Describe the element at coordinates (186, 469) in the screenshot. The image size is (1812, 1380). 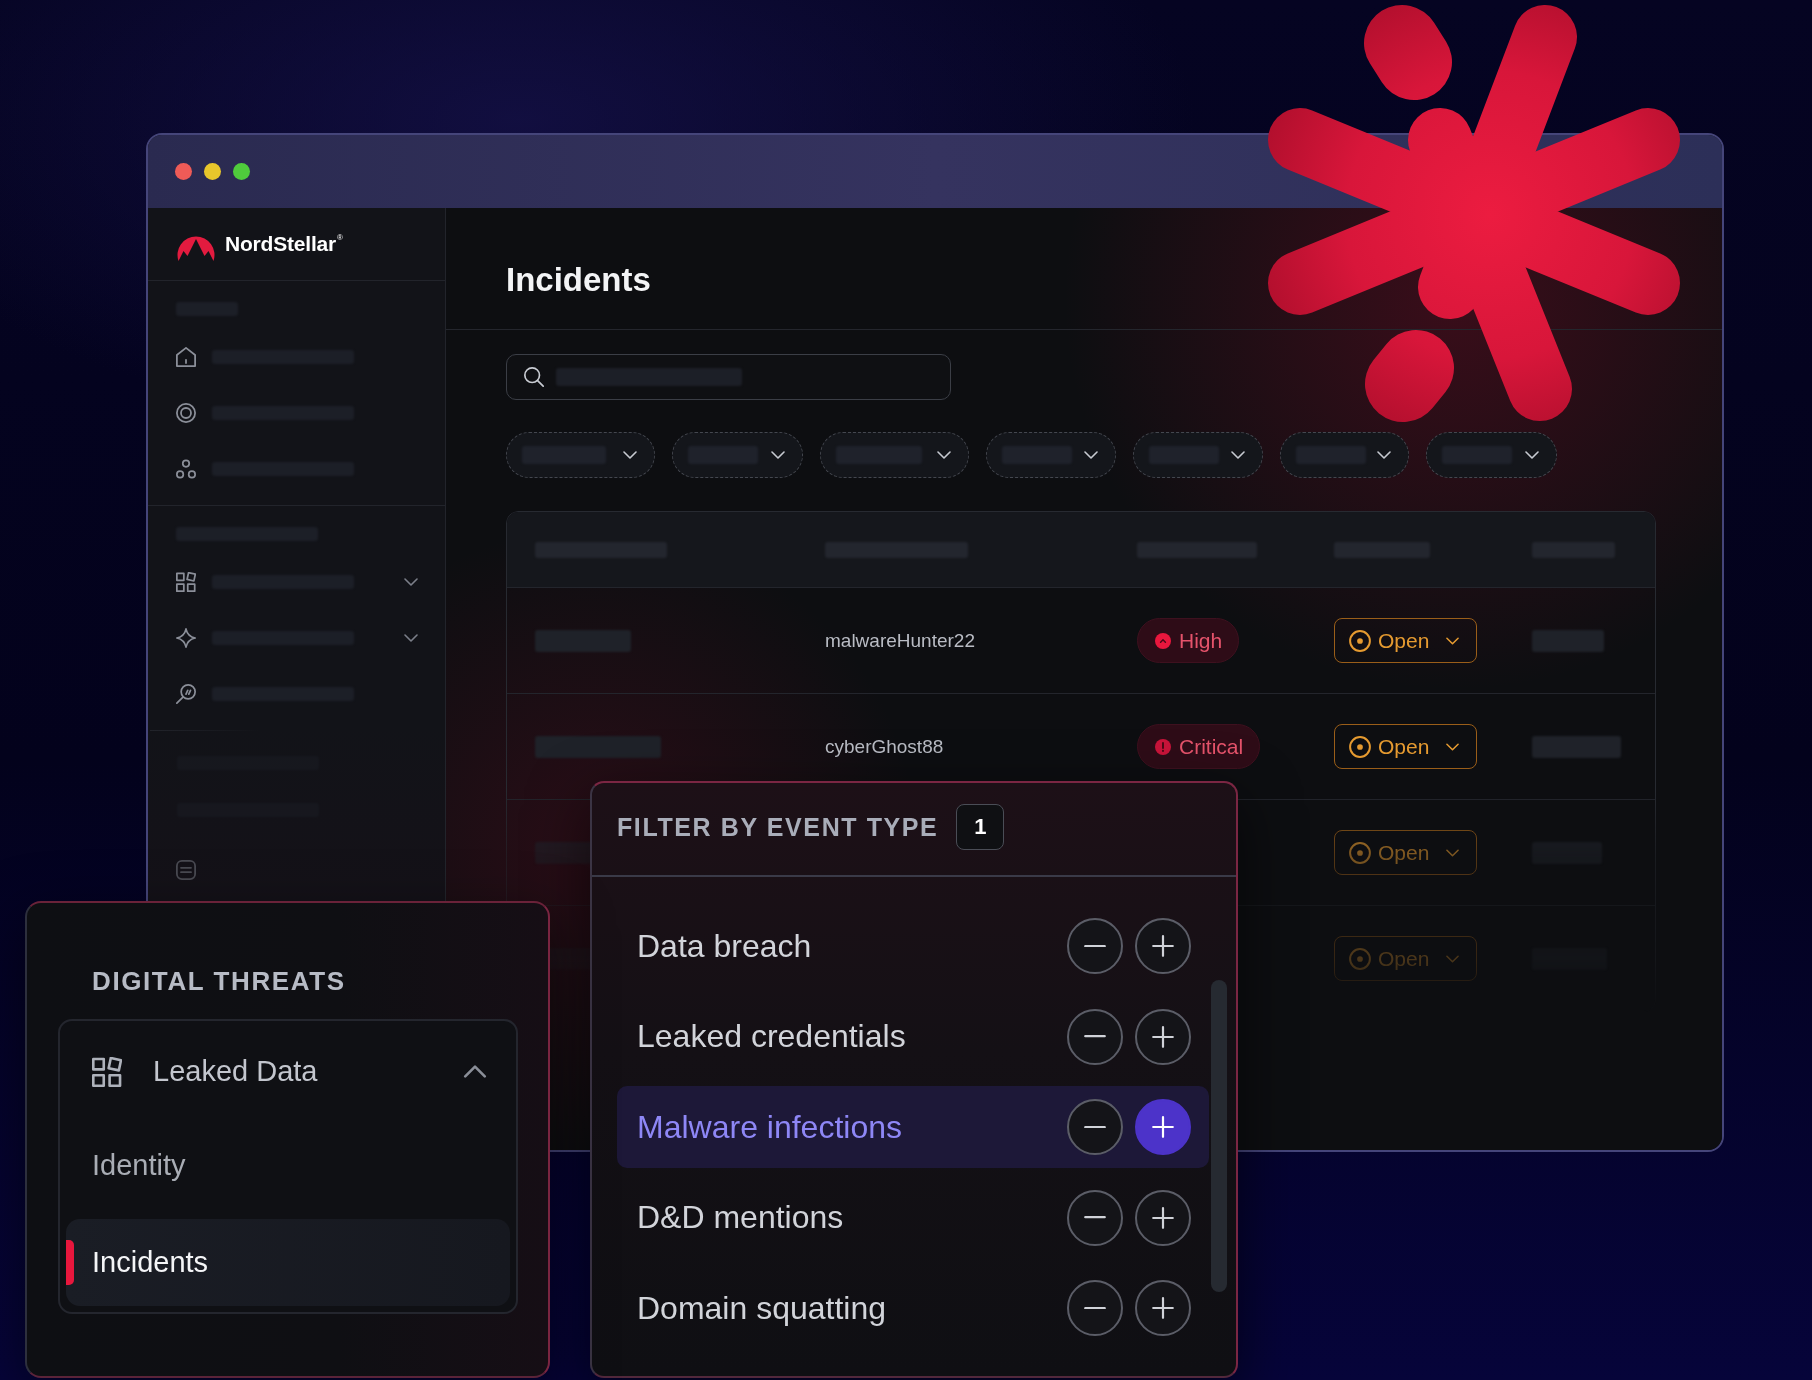
I see `circles-icon` at that location.